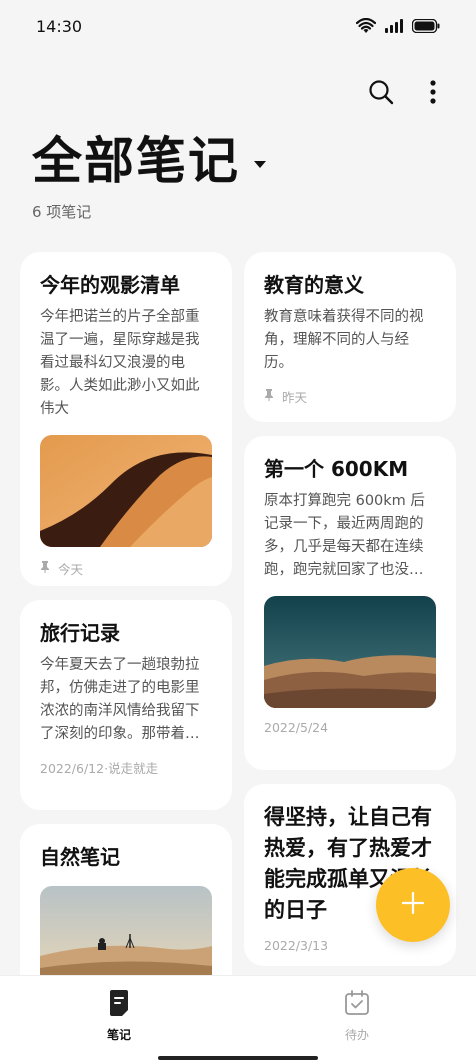 Image resolution: width=476 pixels, height=1064 pixels. I want to click on signal-icon, so click(394, 26).